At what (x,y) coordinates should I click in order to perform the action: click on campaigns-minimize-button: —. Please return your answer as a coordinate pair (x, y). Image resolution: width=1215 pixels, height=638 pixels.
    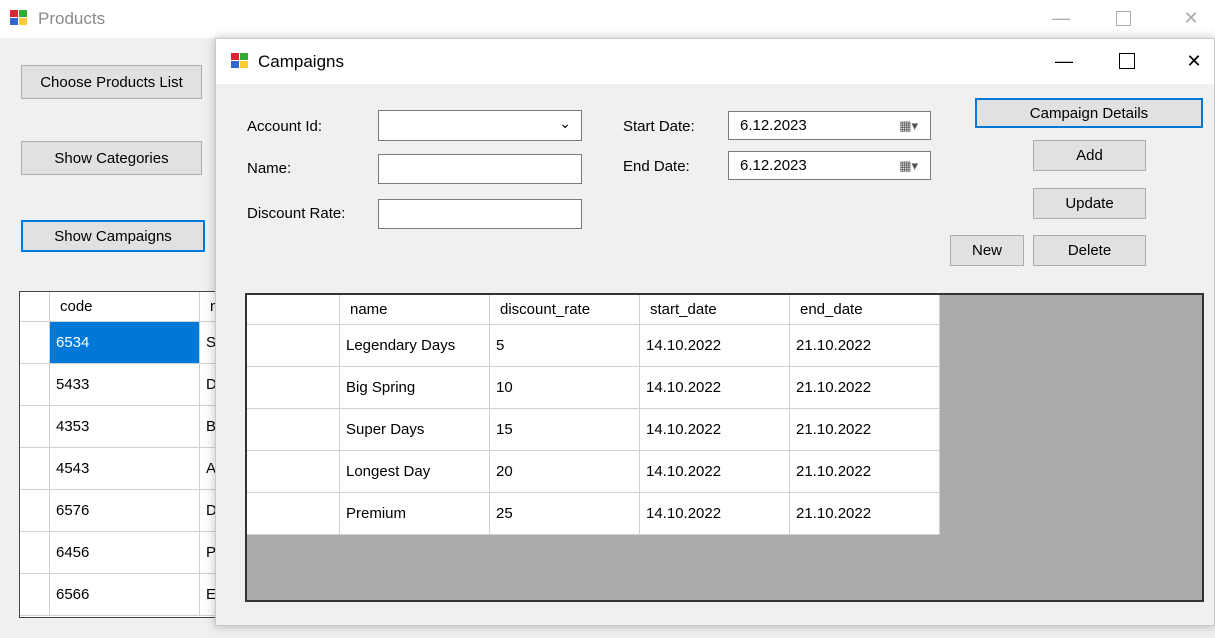
    Looking at the image, I should click on (1064, 61).